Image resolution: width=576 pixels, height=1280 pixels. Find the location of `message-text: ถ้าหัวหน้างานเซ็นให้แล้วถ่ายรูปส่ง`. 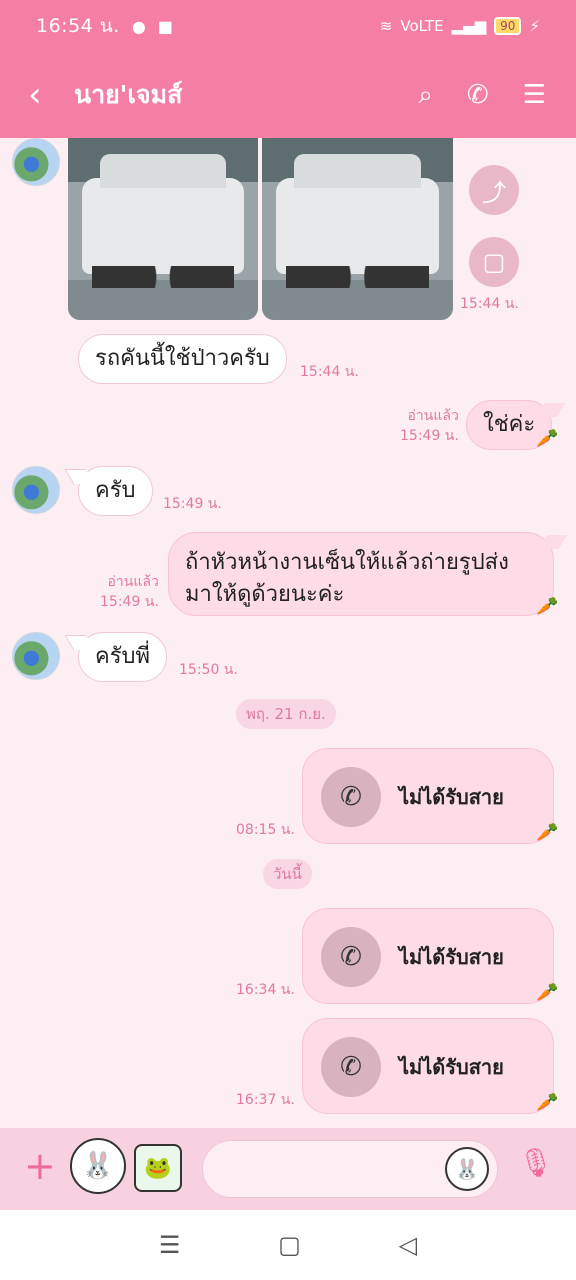

message-text: ถ้าหัวหน้างานเซ็นให้แล้วถ่ายรูปส่ง is located at coordinates (347, 562).